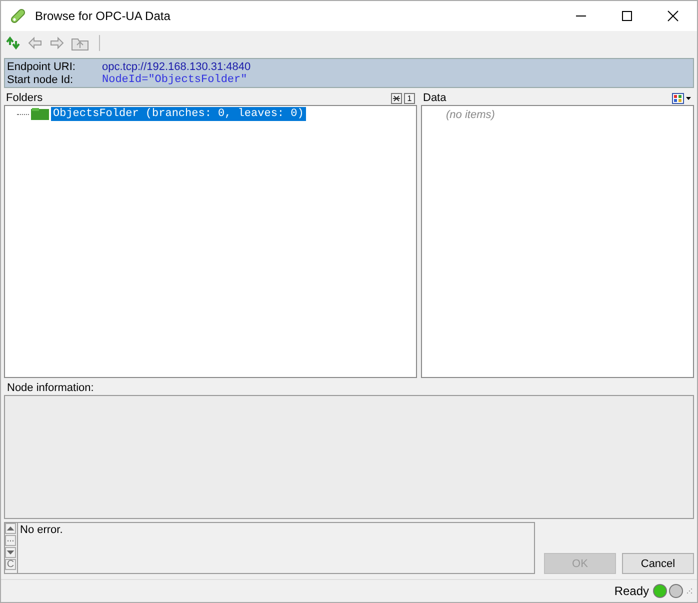 The height and width of the screenshot is (603, 698). I want to click on endpoint-label: Endpoint URI:, so click(41, 66).